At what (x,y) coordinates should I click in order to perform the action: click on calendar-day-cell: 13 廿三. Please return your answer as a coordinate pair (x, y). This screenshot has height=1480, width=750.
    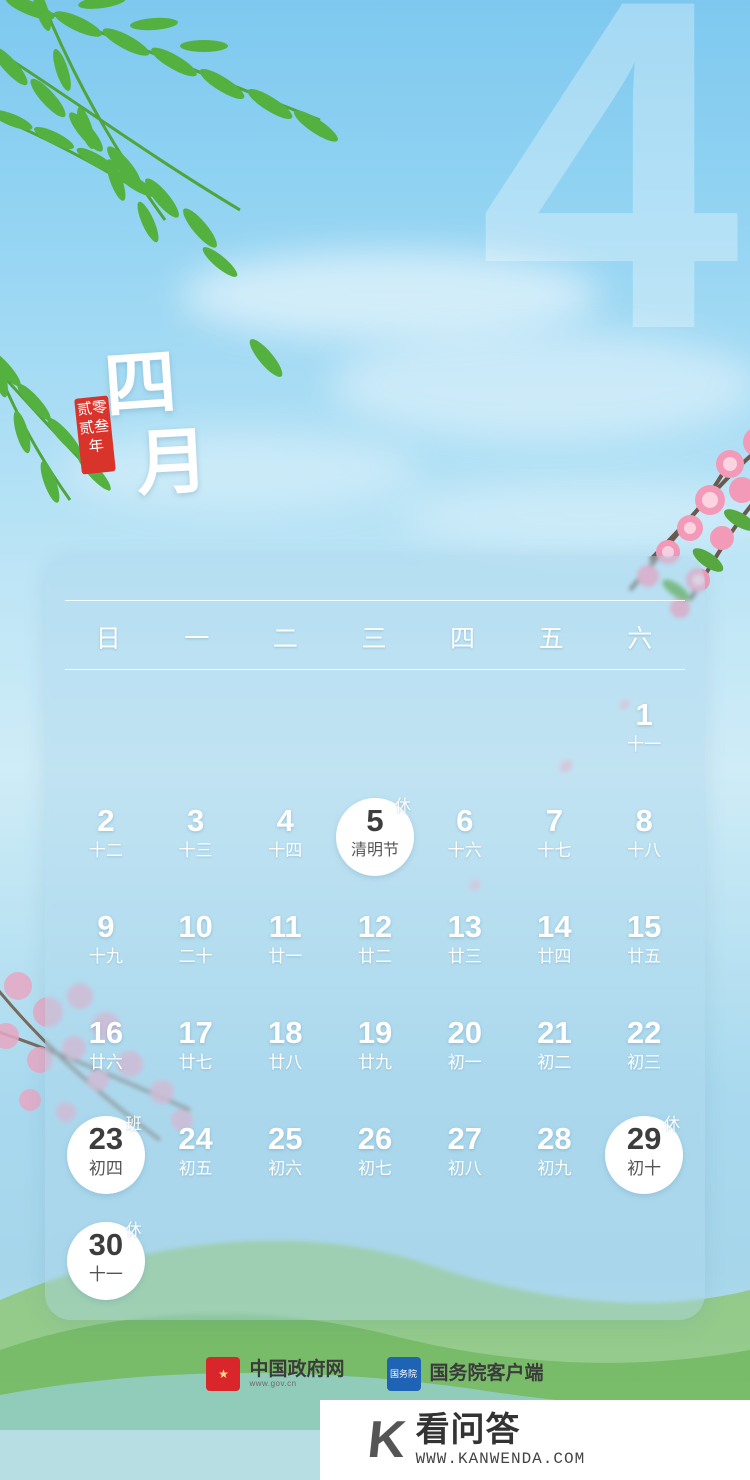
    Looking at the image, I should click on (465, 949).